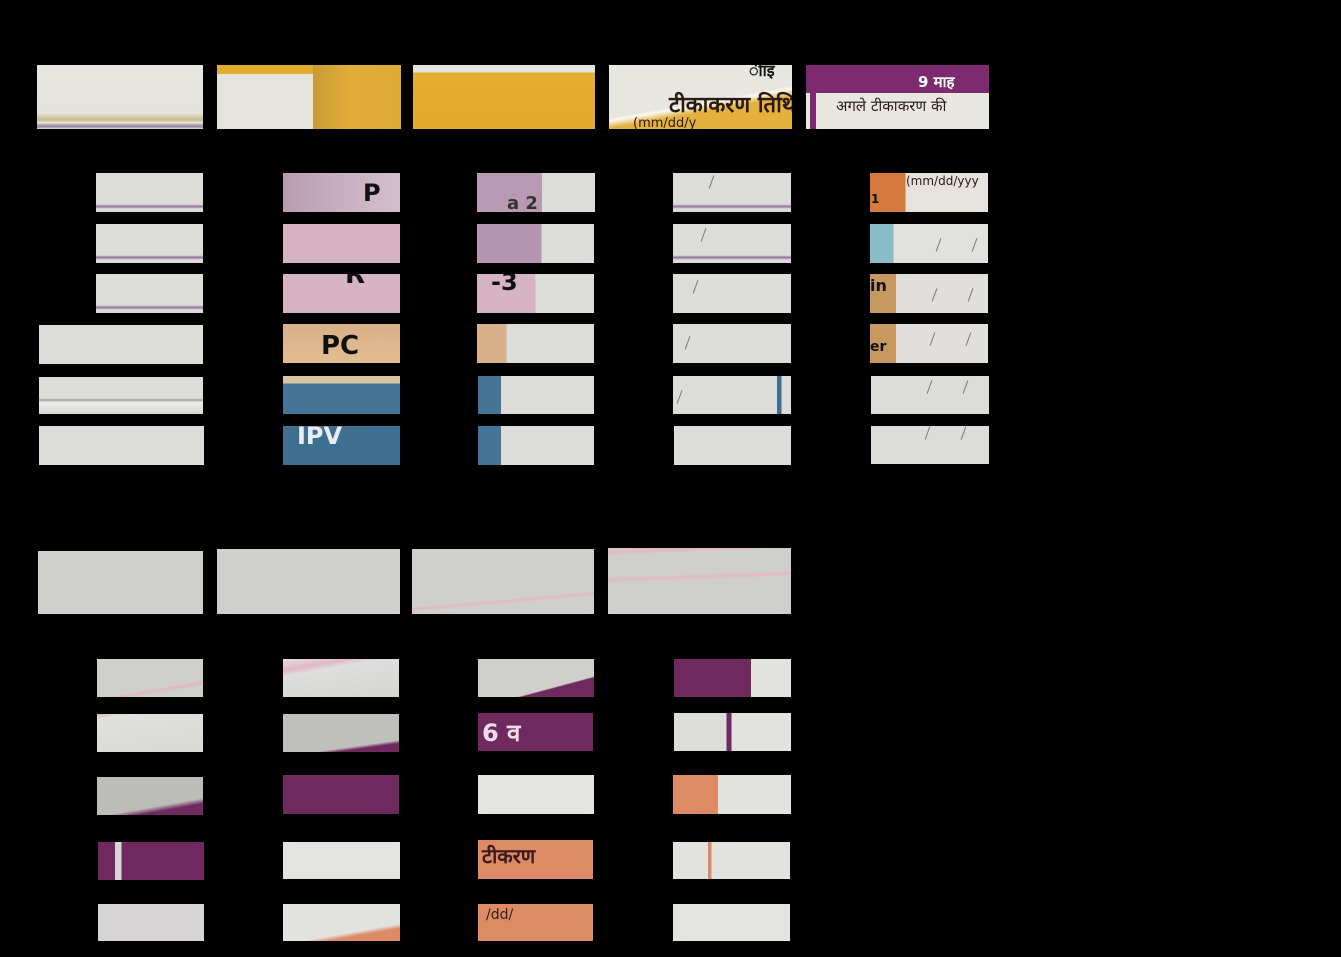 This screenshot has width=1341, height=957. Describe the element at coordinates (875, 199) in the screenshot. I see `grid-a-c5-r1-sub: 1` at that location.